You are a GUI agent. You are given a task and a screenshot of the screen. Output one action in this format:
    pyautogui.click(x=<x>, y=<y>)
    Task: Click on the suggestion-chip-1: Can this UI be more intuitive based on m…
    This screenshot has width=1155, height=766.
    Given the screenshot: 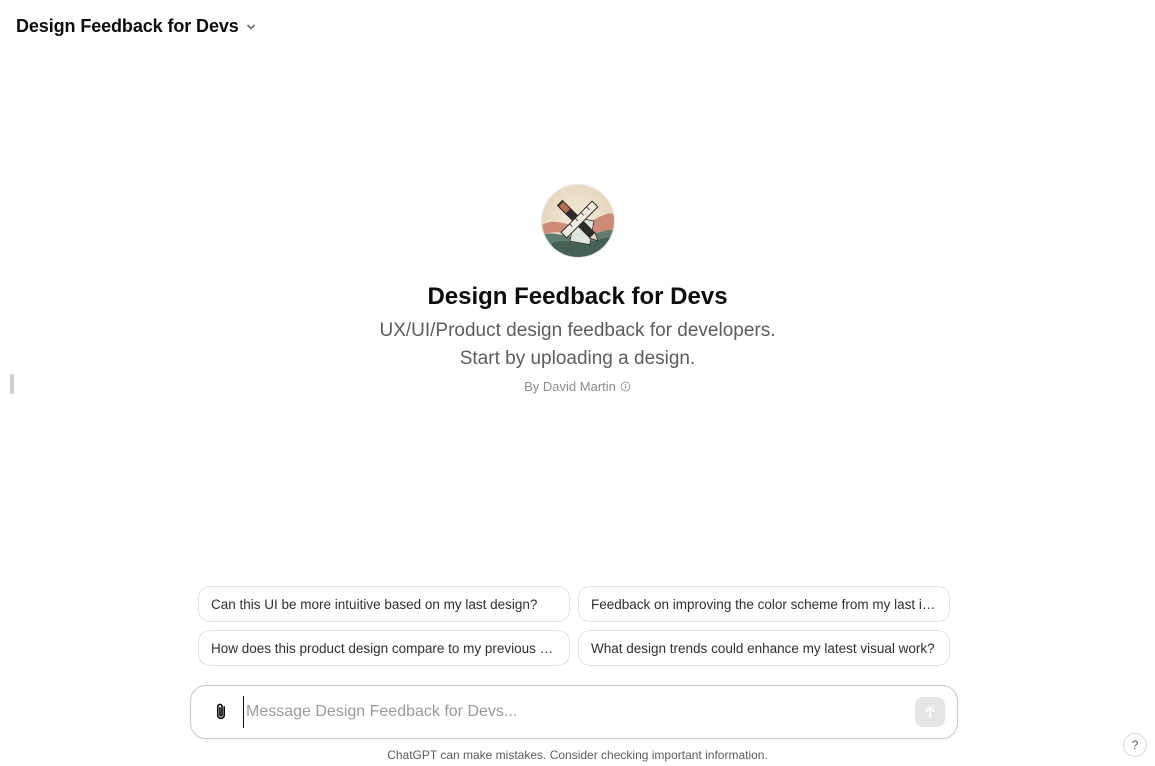 What is the action you would take?
    pyautogui.click(x=384, y=604)
    